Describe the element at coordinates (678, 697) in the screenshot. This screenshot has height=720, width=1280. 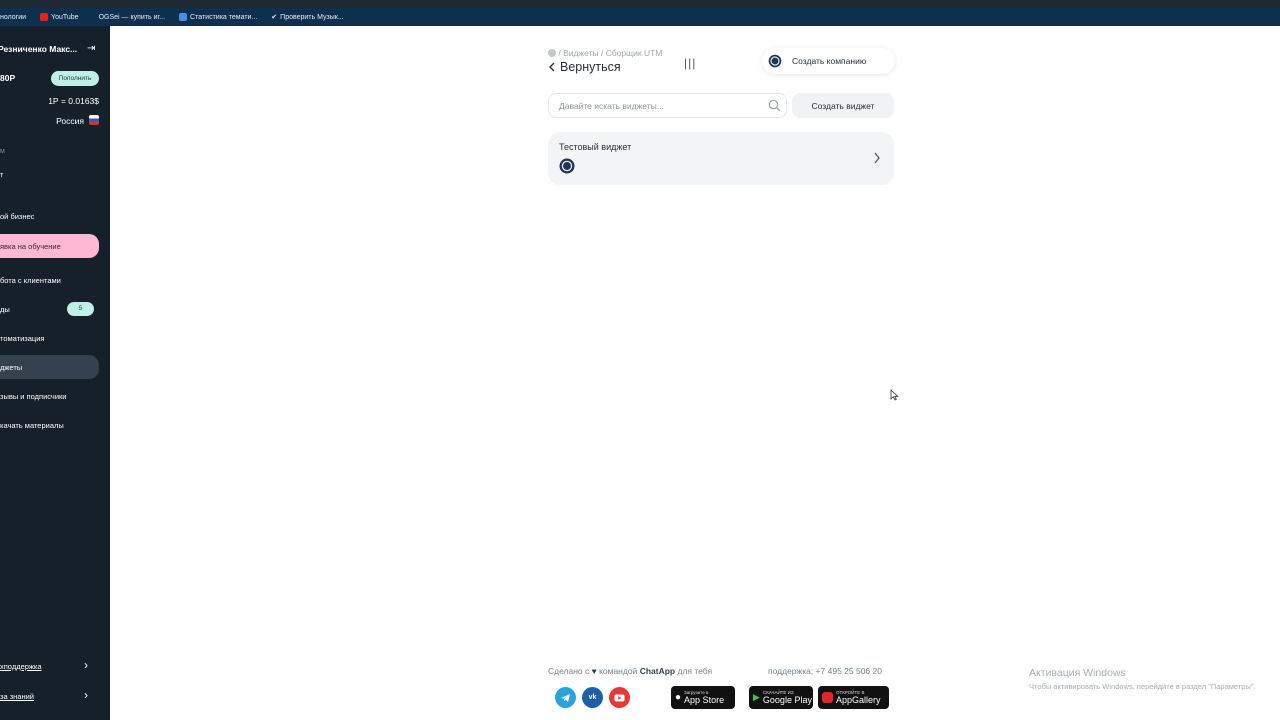
I see `apple-icon: ●` at that location.